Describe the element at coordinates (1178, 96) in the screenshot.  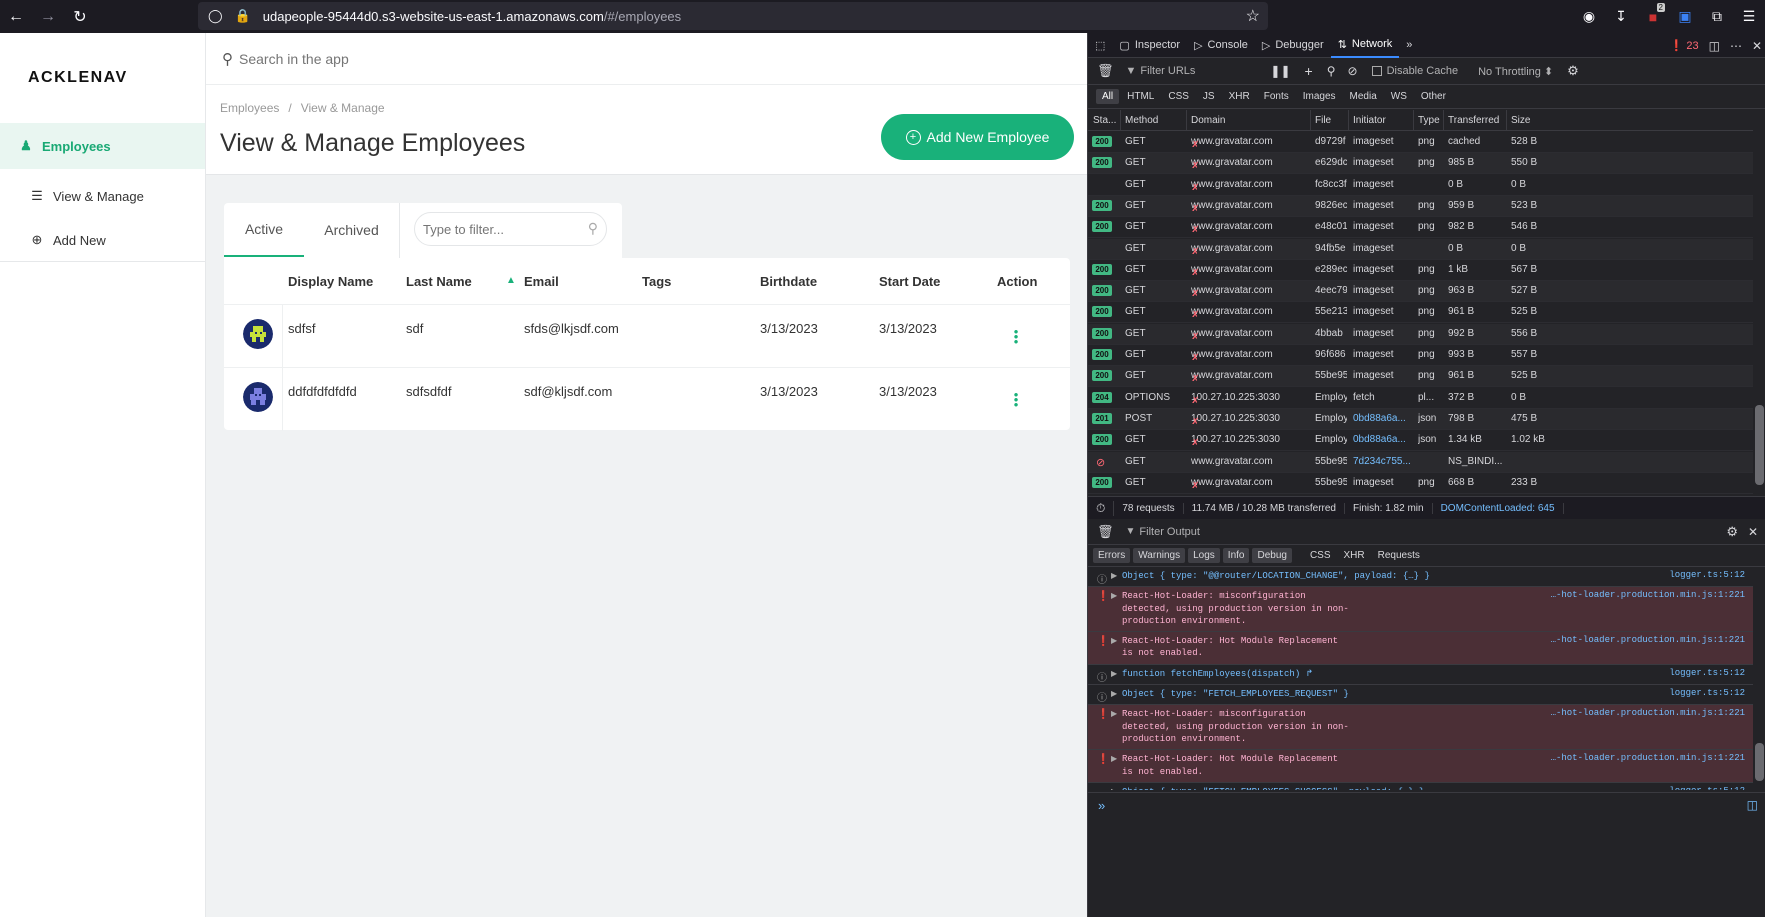
I see `type-css: CSS` at that location.